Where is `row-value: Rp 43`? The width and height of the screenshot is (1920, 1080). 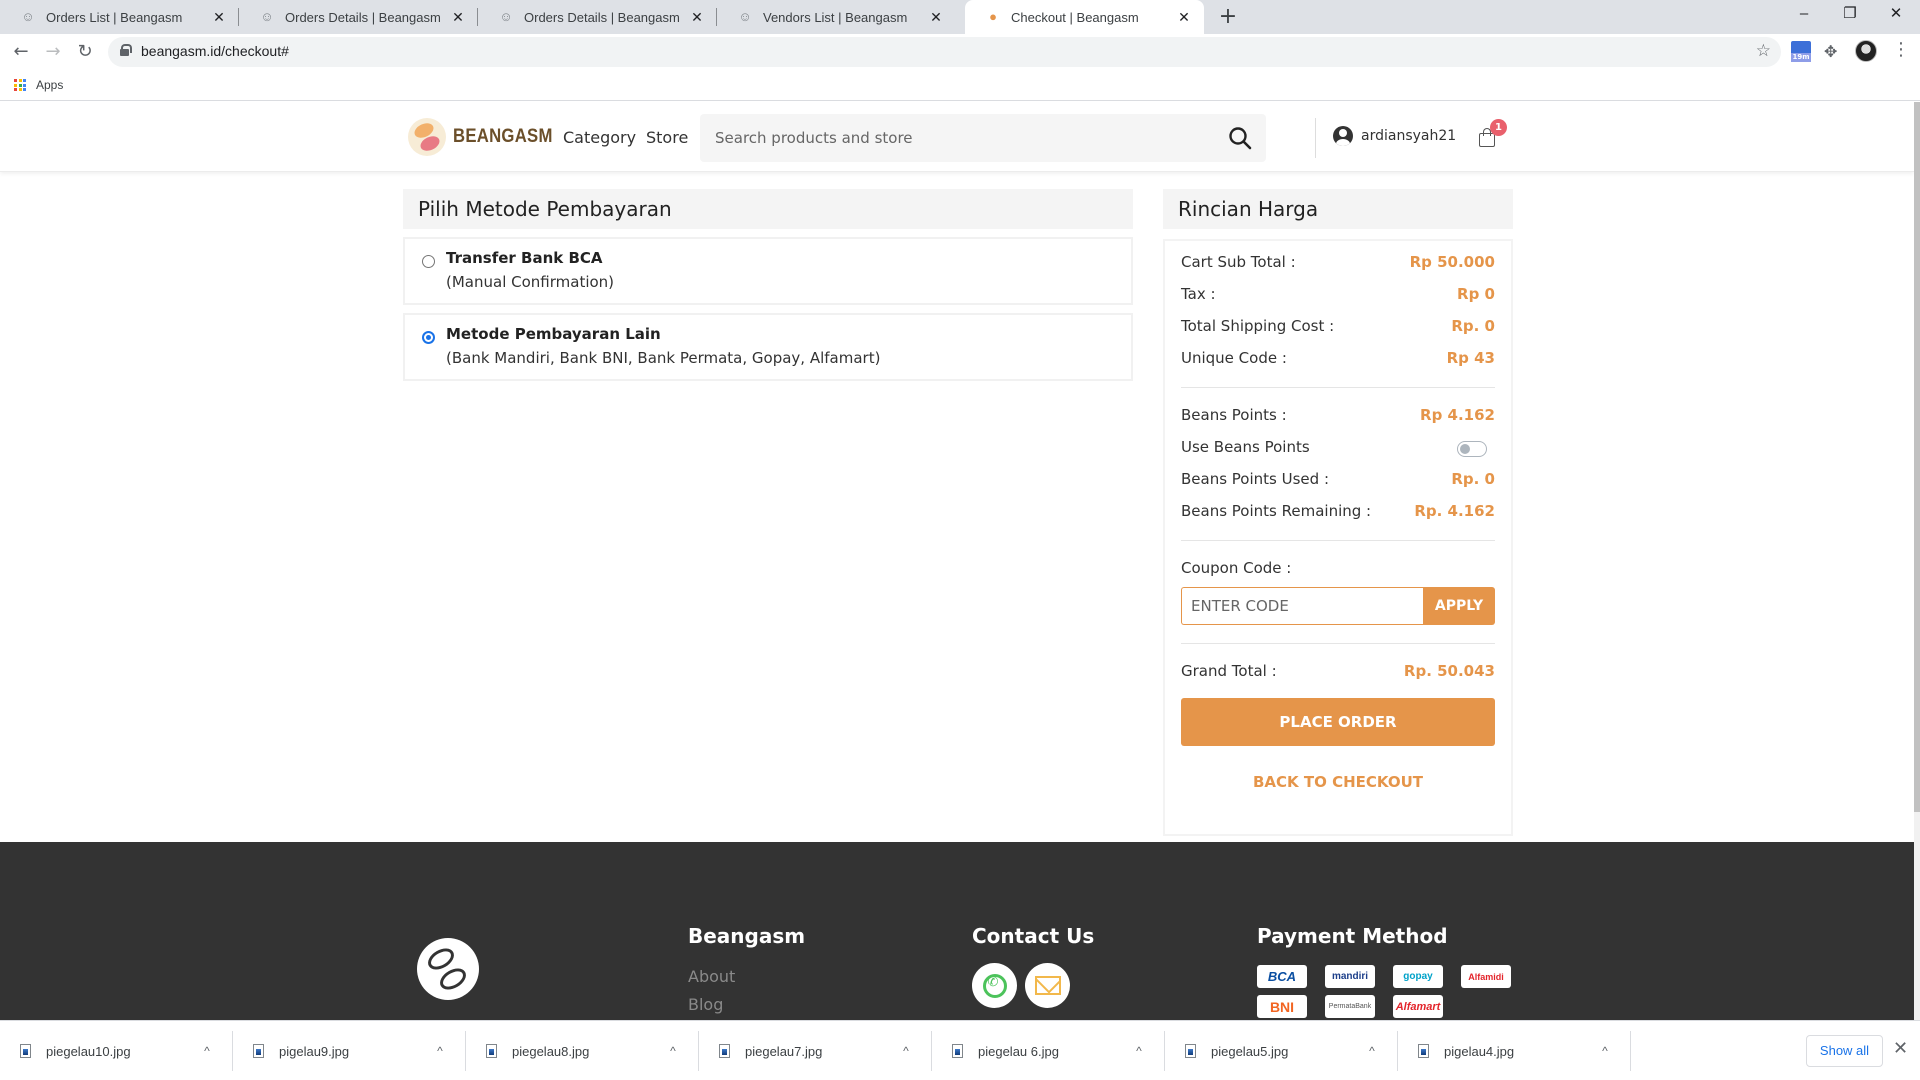 row-value: Rp 43 is located at coordinates (1470, 358).